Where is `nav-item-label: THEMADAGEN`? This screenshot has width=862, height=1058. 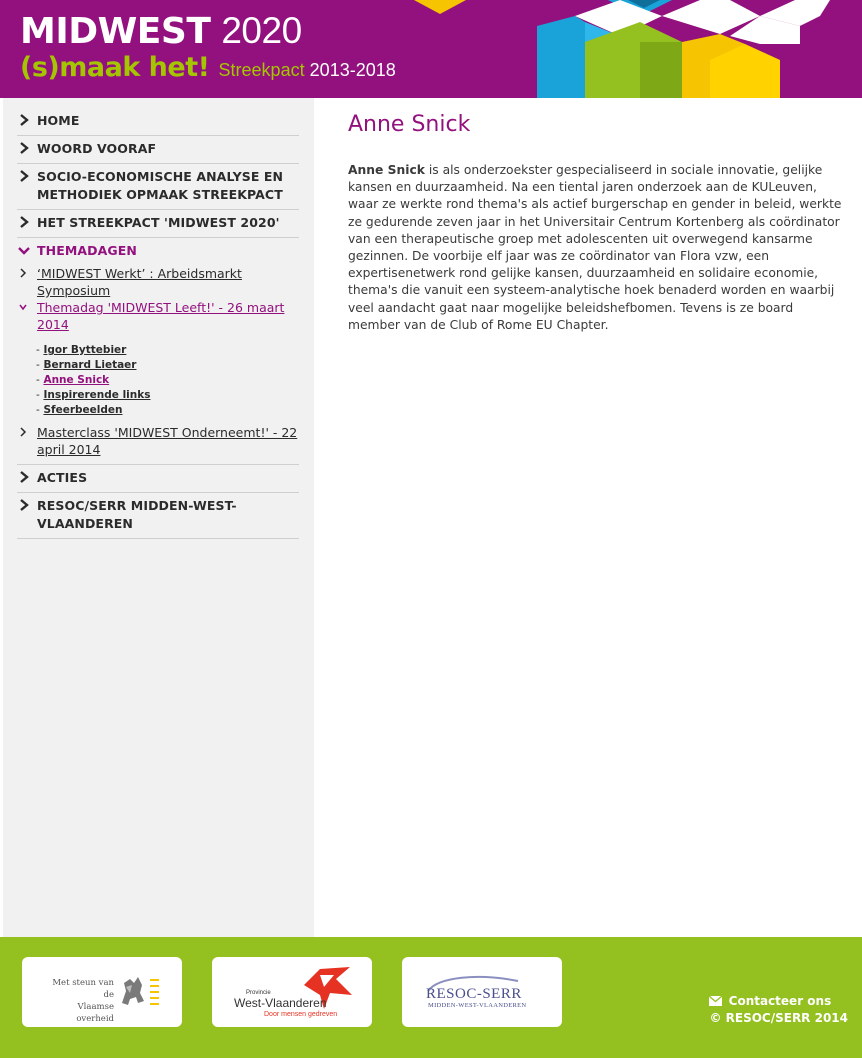 nav-item-label: THEMADAGEN is located at coordinates (87, 250).